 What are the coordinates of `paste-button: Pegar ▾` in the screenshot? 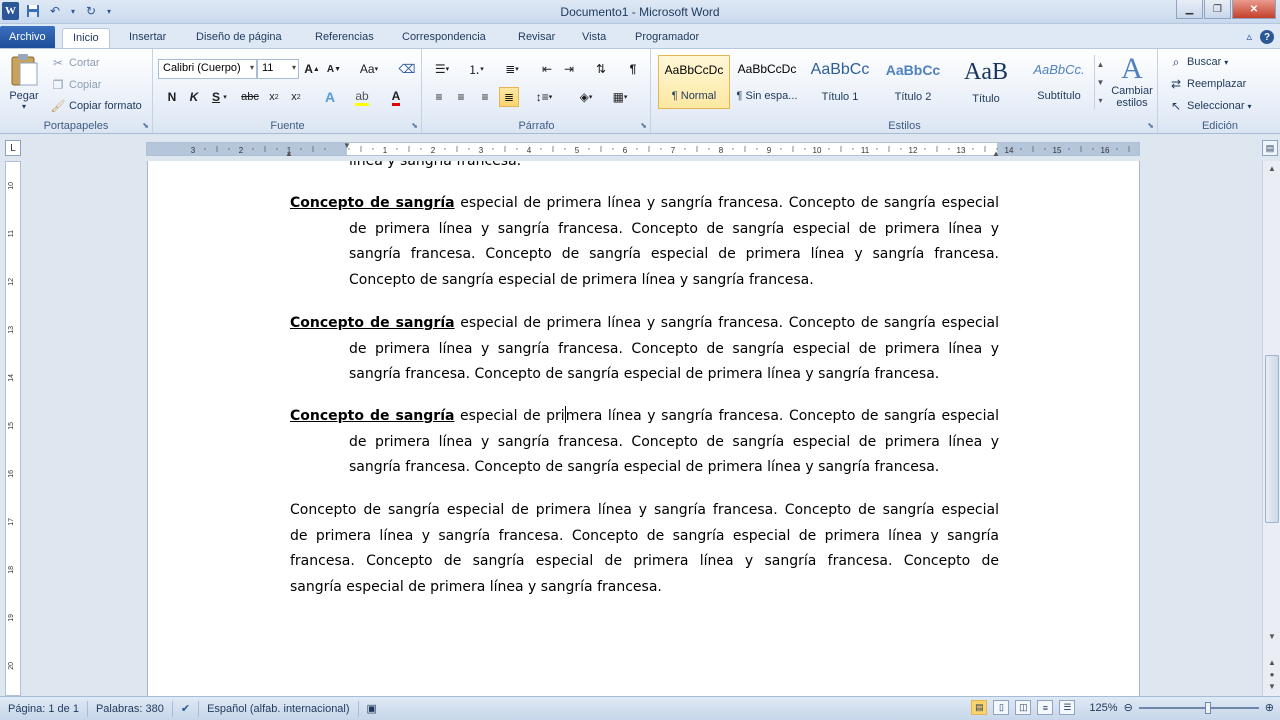 It's located at (24, 82).